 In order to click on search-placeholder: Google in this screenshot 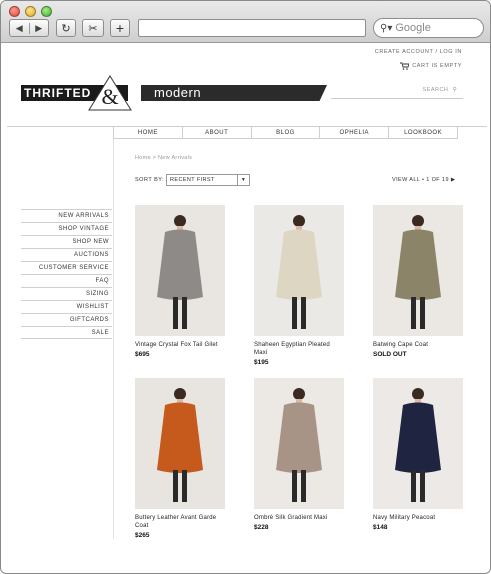, I will do `click(413, 28)`.